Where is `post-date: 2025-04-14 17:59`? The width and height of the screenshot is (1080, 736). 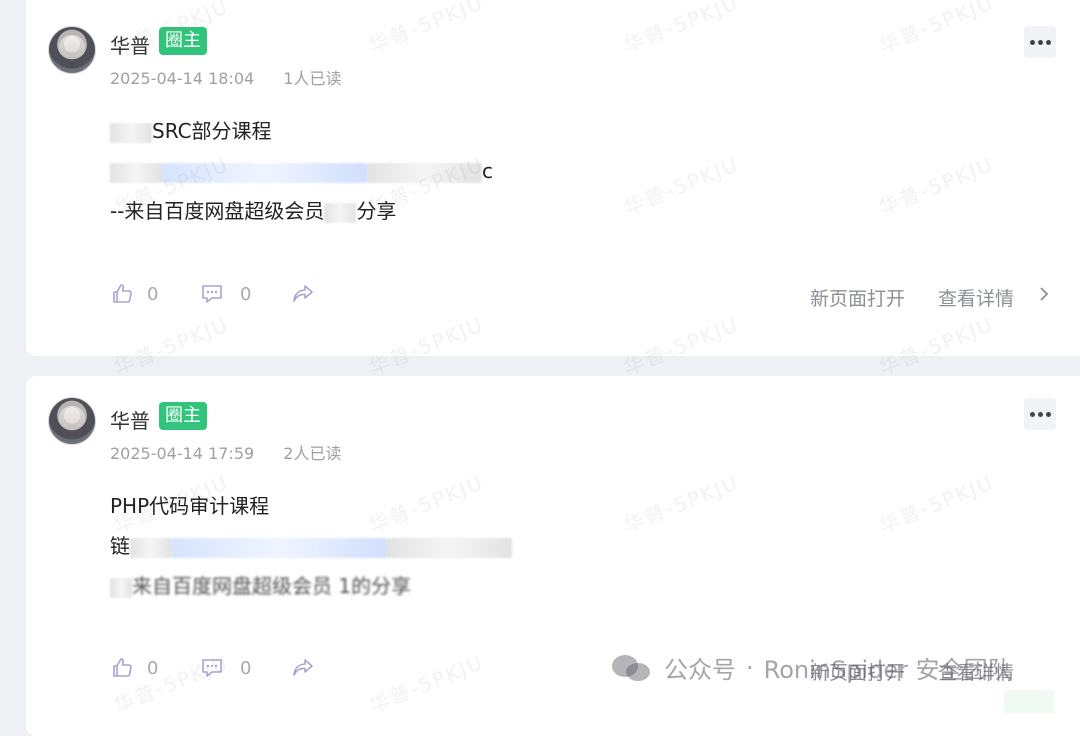 post-date: 2025-04-14 17:59 is located at coordinates (182, 453).